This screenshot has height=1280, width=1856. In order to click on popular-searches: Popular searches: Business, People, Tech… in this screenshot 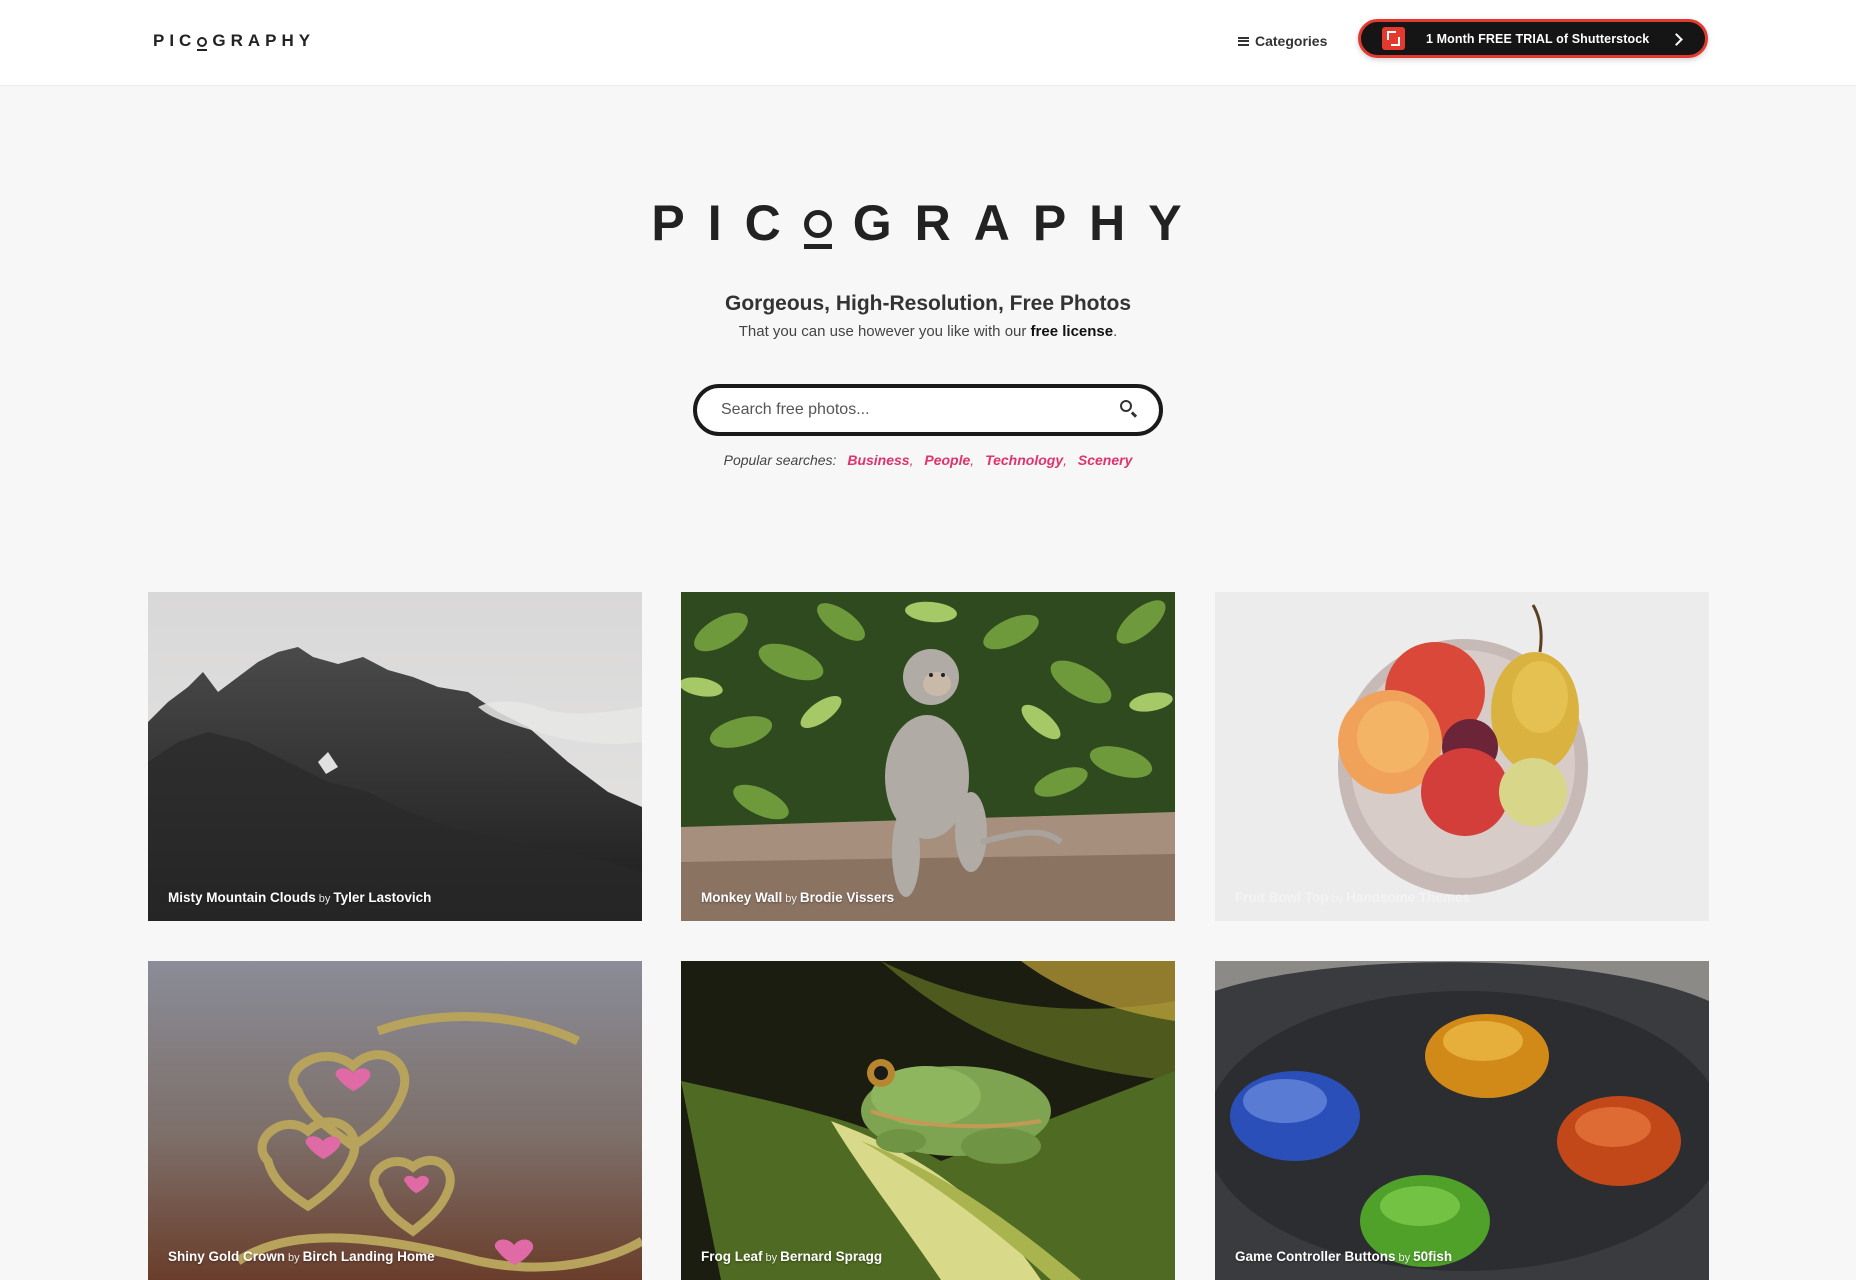, I will do `click(928, 460)`.